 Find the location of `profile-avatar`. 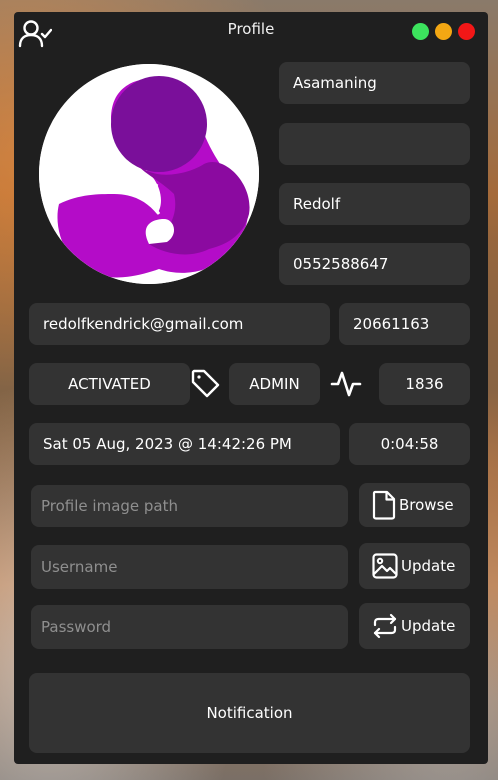

profile-avatar is located at coordinates (149, 174).